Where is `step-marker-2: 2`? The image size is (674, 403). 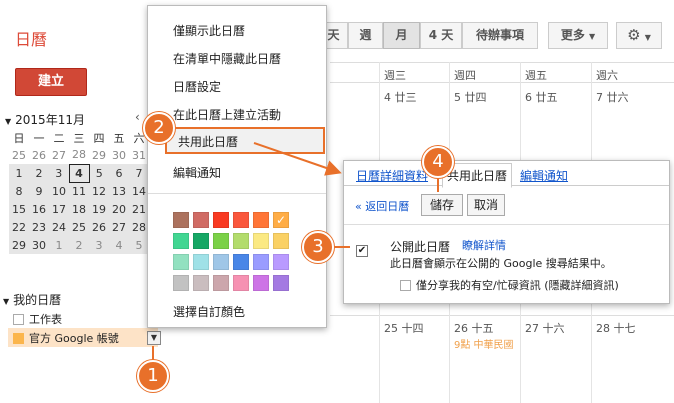 step-marker-2: 2 is located at coordinates (159, 128).